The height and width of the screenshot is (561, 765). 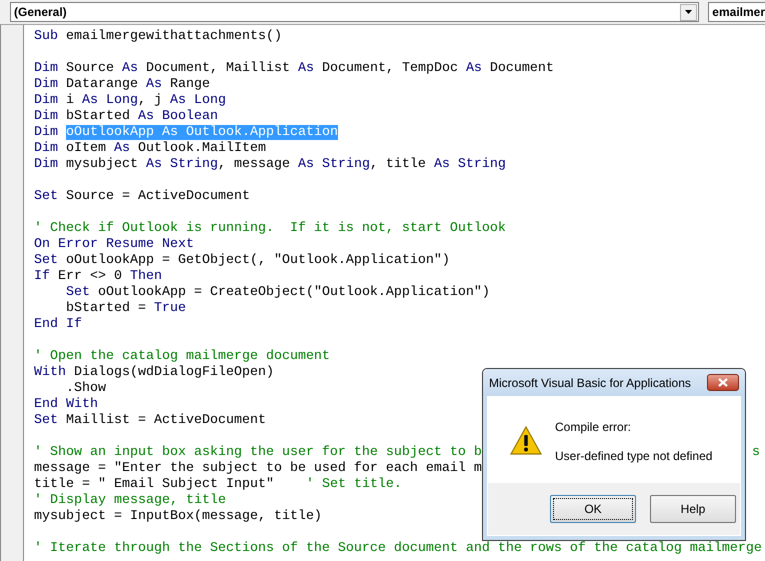 What do you see at coordinates (85, 148) in the screenshot?
I see `code-text: oItem` at bounding box center [85, 148].